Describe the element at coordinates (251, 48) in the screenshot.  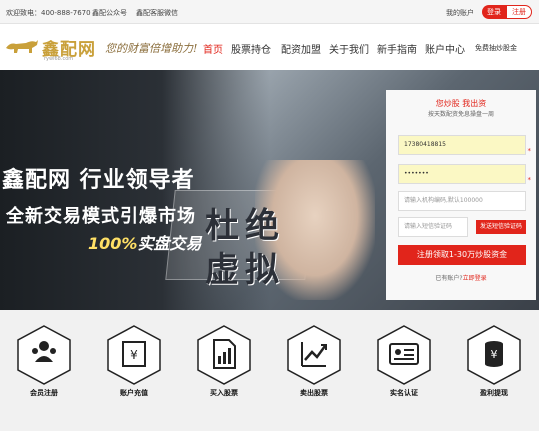
I see `nav-stock-holdings: 股票持仓` at that location.